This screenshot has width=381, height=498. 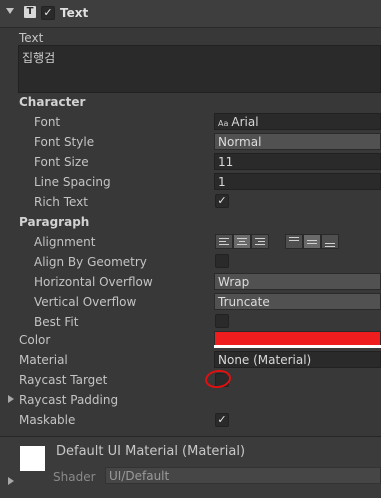 What do you see at coordinates (39, 58) in the screenshot?
I see `text-input-value: 집행검` at bounding box center [39, 58].